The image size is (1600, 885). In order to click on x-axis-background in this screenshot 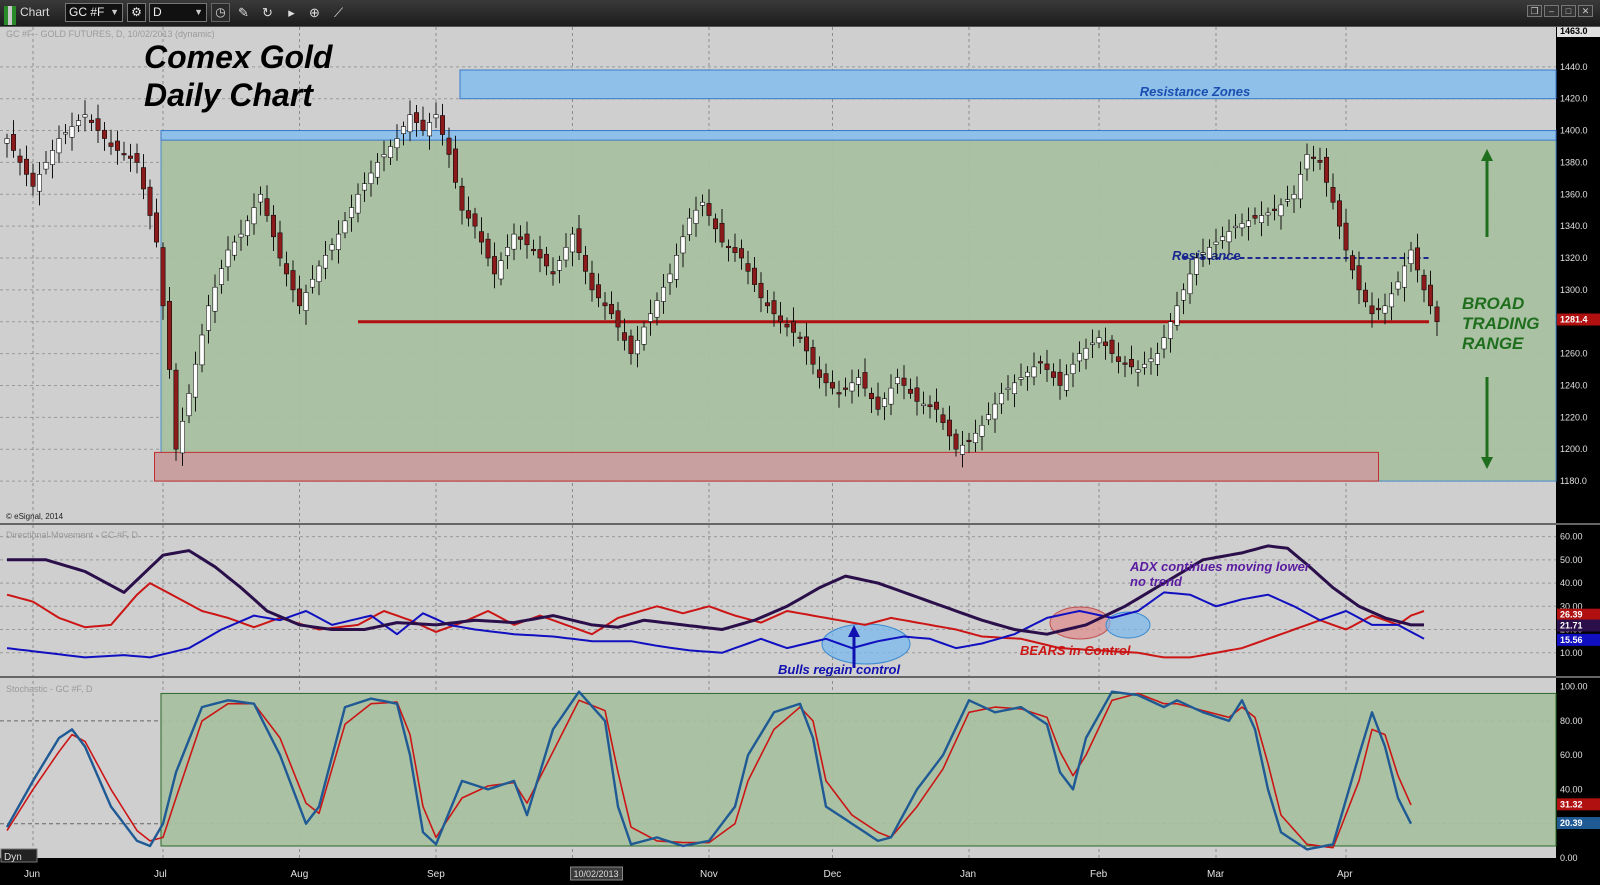, I will do `click(778, 871)`.